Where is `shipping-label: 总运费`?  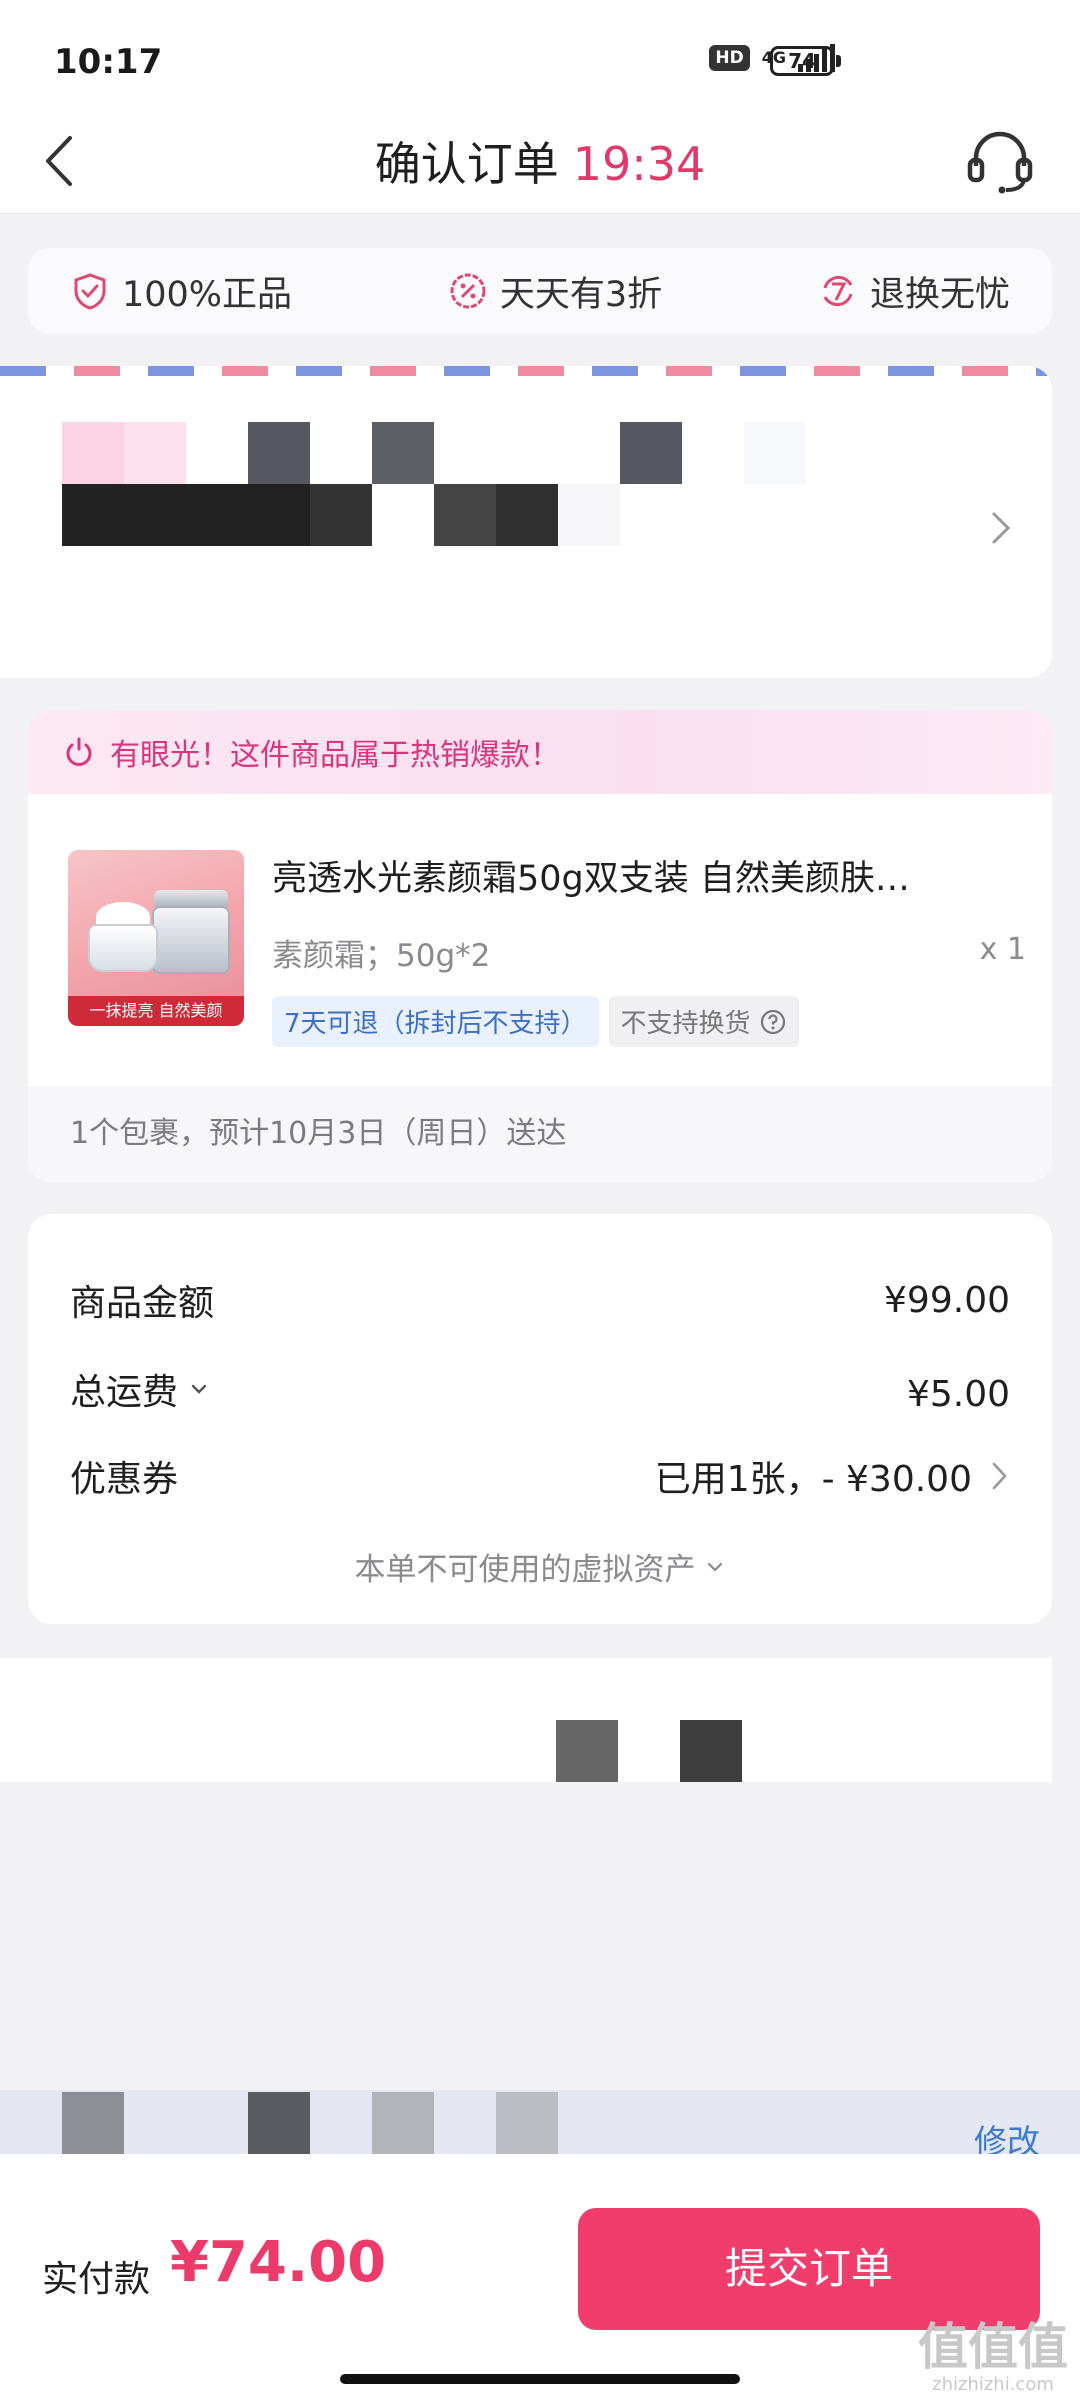 shipping-label: 总运费 is located at coordinates (124, 1392).